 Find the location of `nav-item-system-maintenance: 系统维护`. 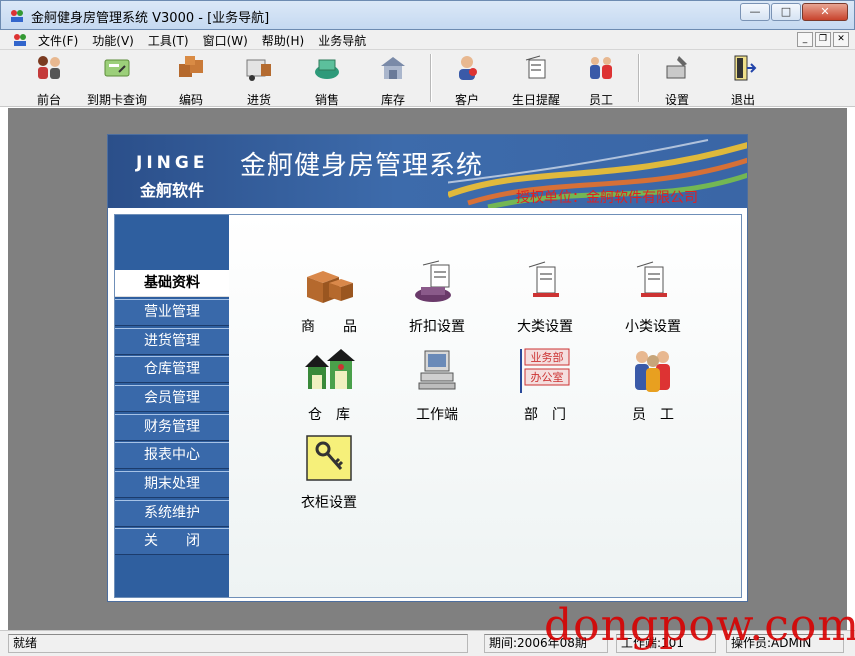

nav-item-system-maintenance: 系统维护 is located at coordinates (172, 513).